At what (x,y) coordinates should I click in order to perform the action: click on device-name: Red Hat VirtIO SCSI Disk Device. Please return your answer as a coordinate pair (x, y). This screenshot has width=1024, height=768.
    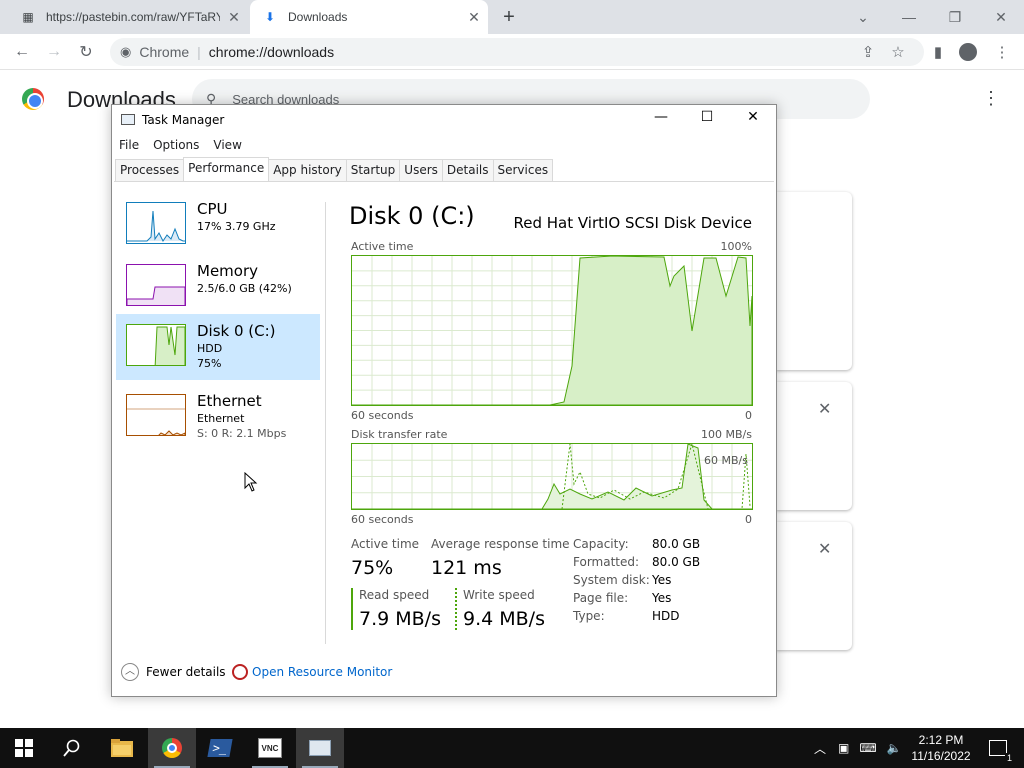
    Looking at the image, I should click on (632, 223).